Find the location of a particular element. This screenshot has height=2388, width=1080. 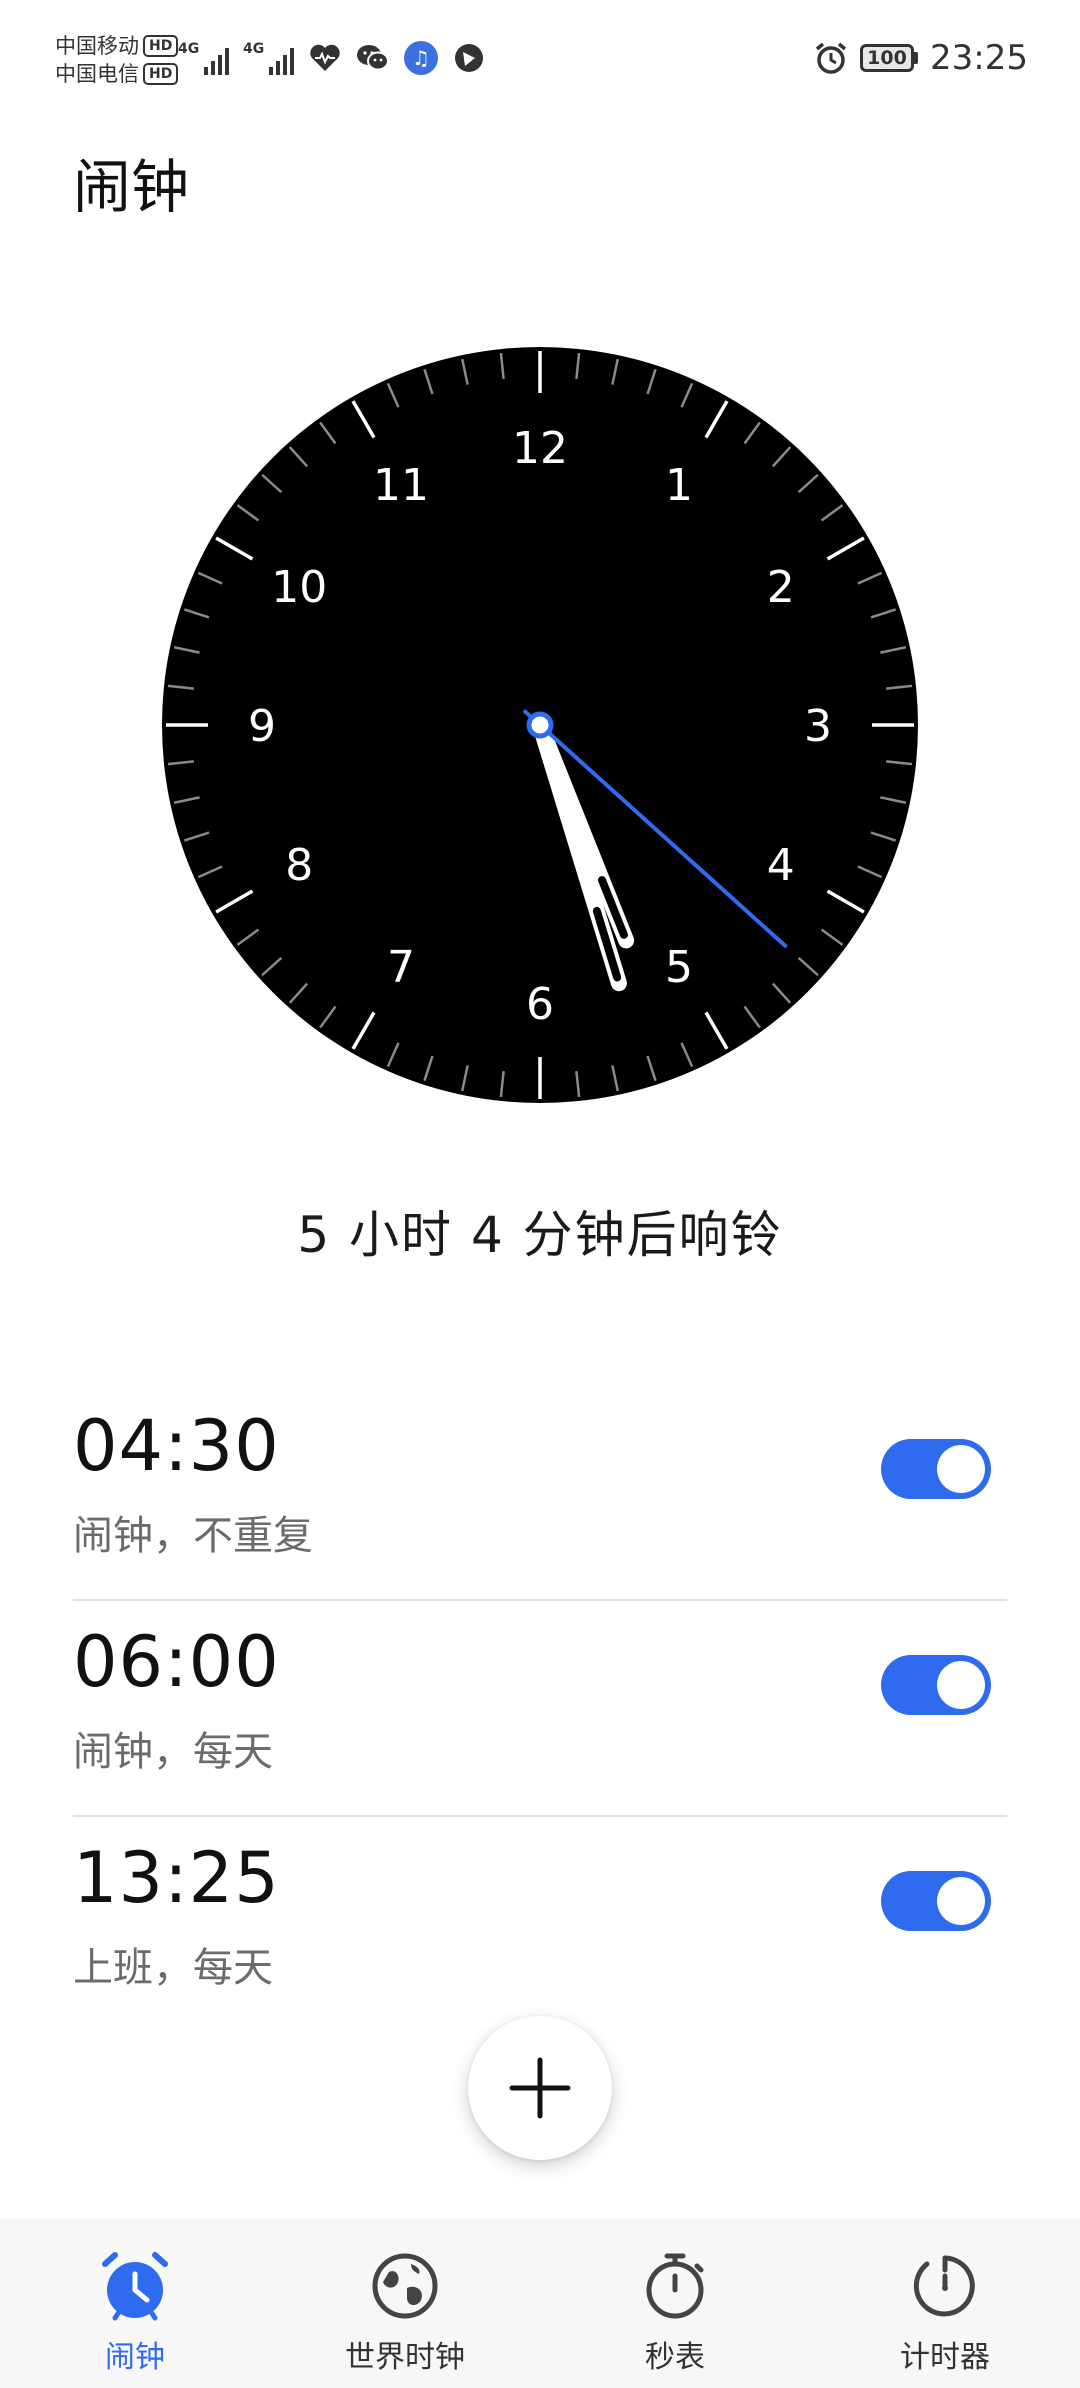

nav-label: 闹钟 is located at coordinates (135, 2357).